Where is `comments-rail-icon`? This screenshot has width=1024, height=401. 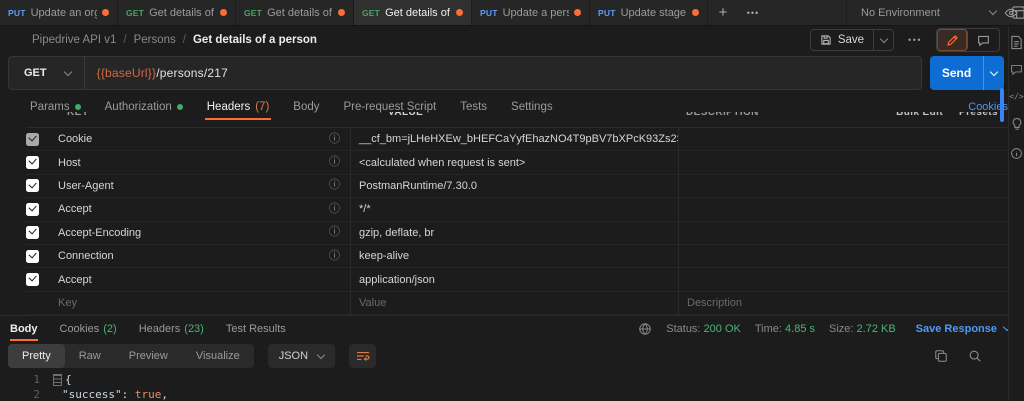
comments-rail-icon is located at coordinates (1016, 69).